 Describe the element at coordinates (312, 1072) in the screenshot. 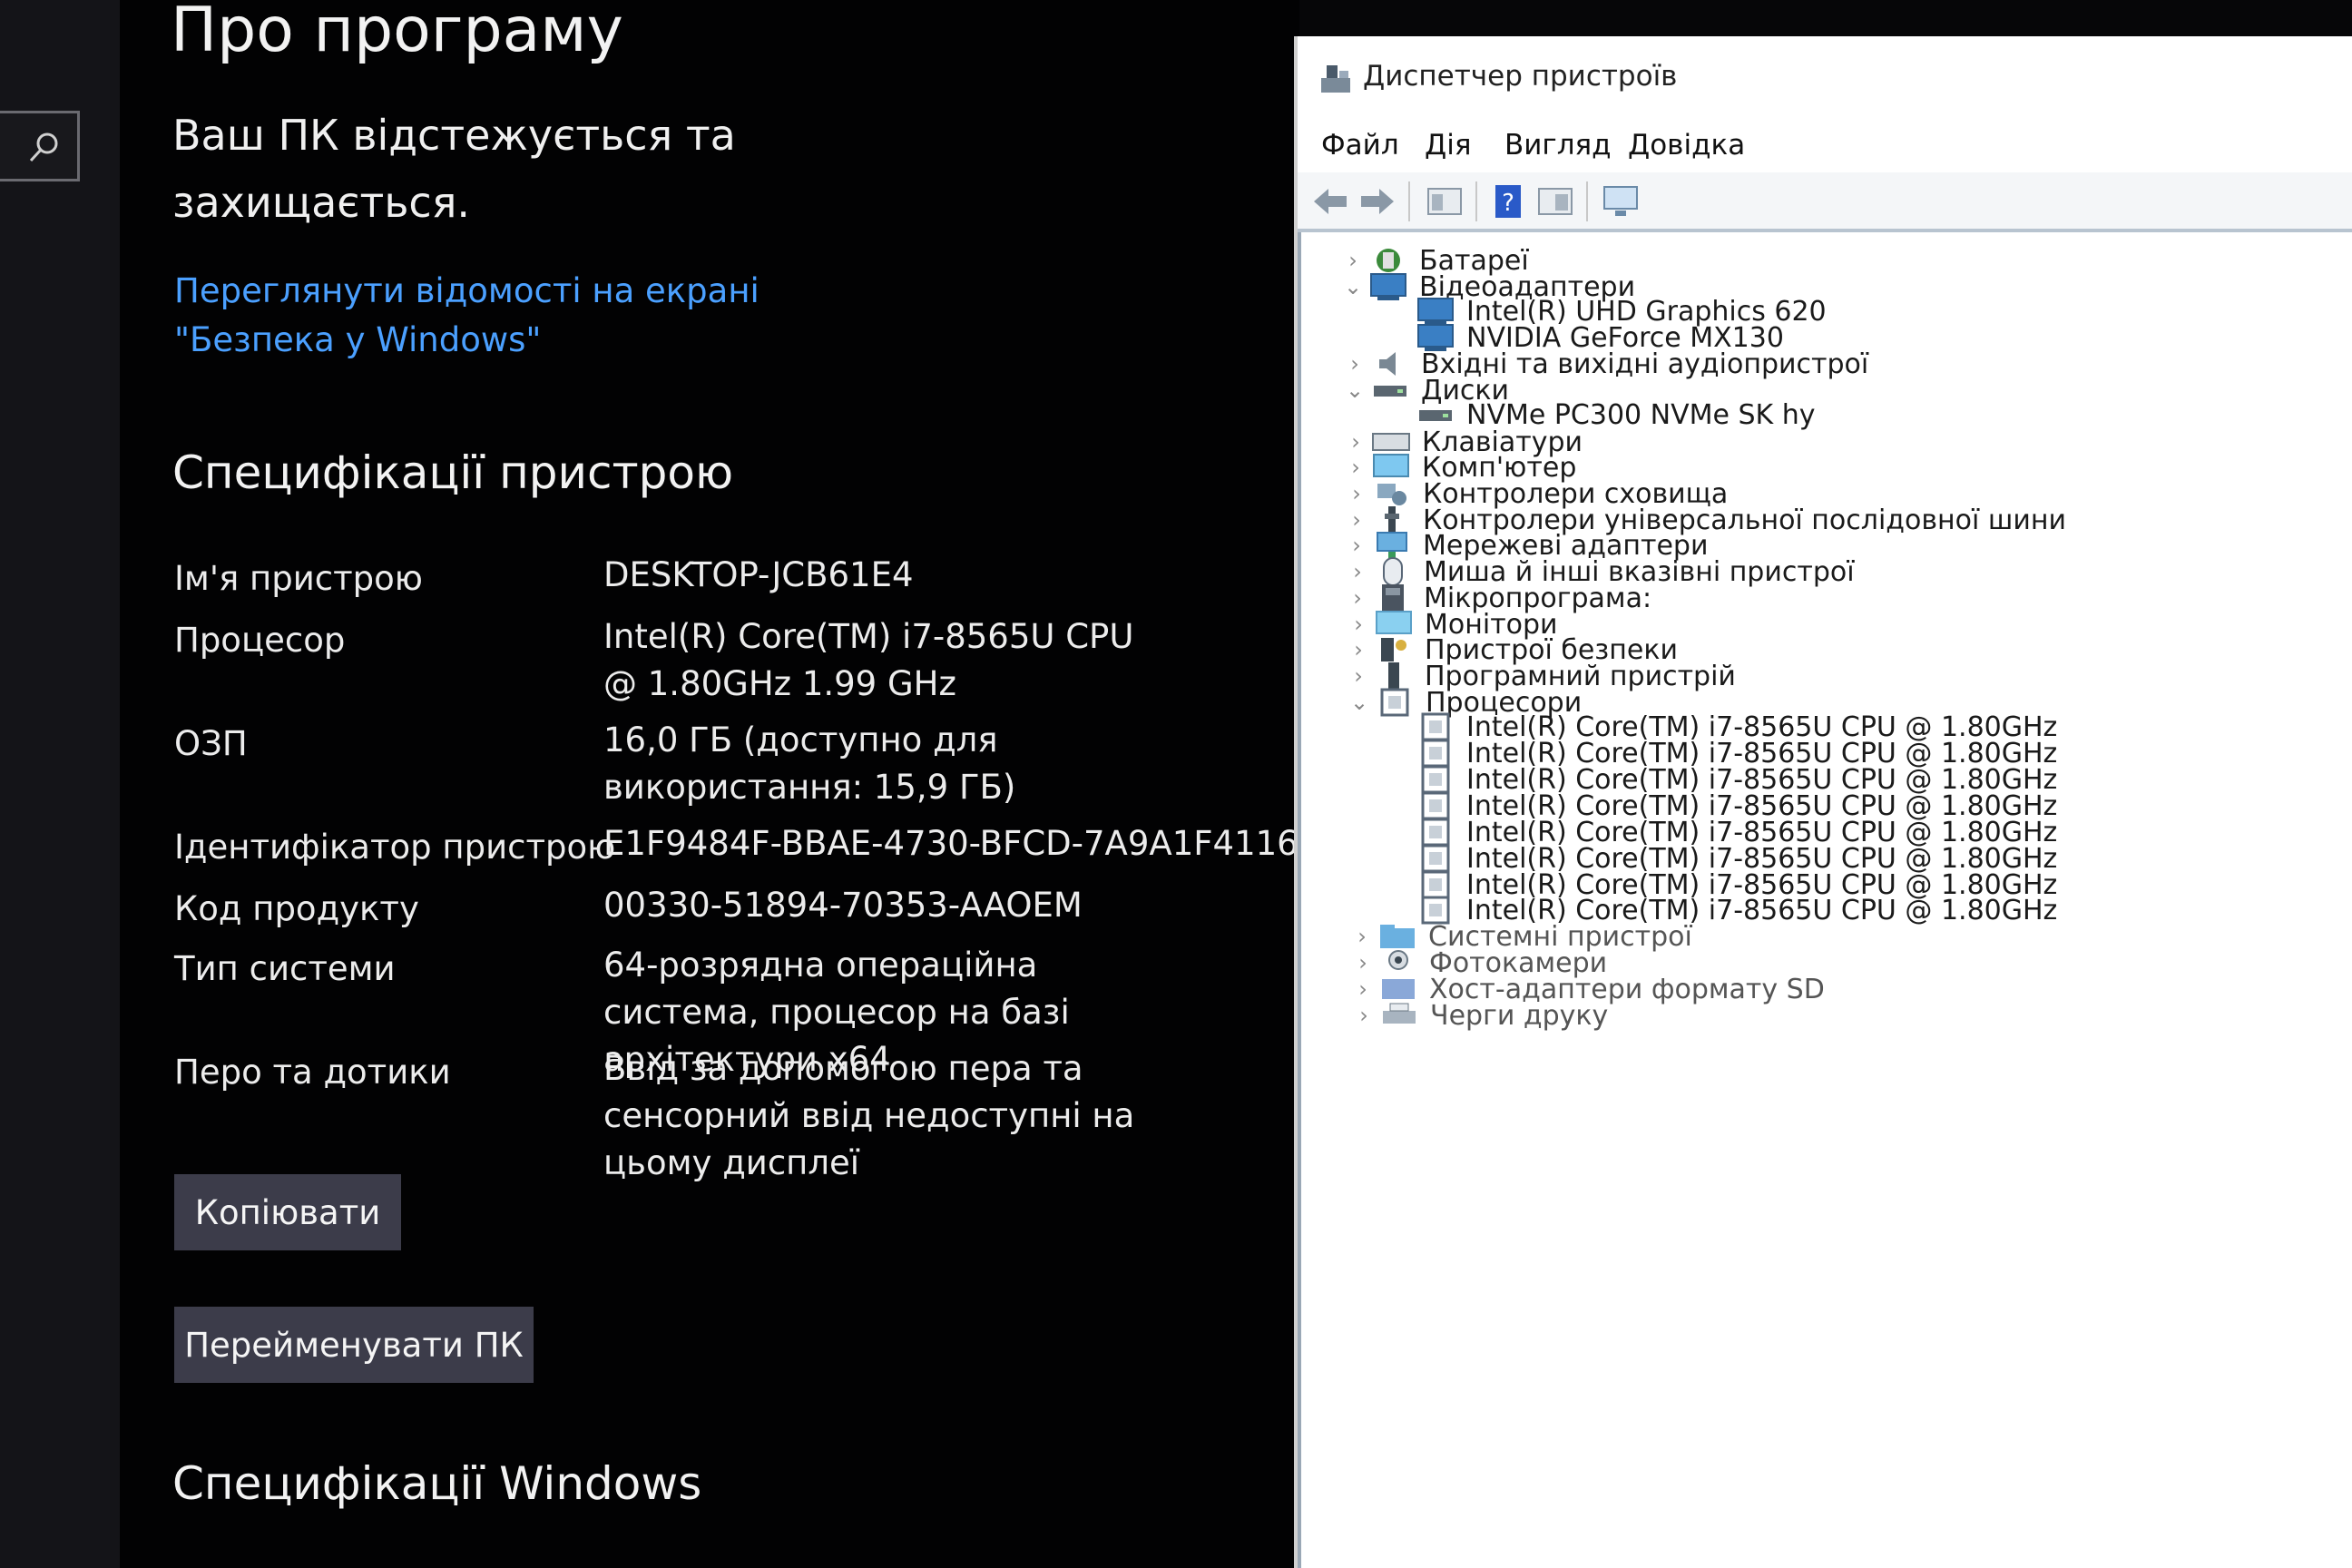

I see `spec-label: Перо та дотики` at that location.